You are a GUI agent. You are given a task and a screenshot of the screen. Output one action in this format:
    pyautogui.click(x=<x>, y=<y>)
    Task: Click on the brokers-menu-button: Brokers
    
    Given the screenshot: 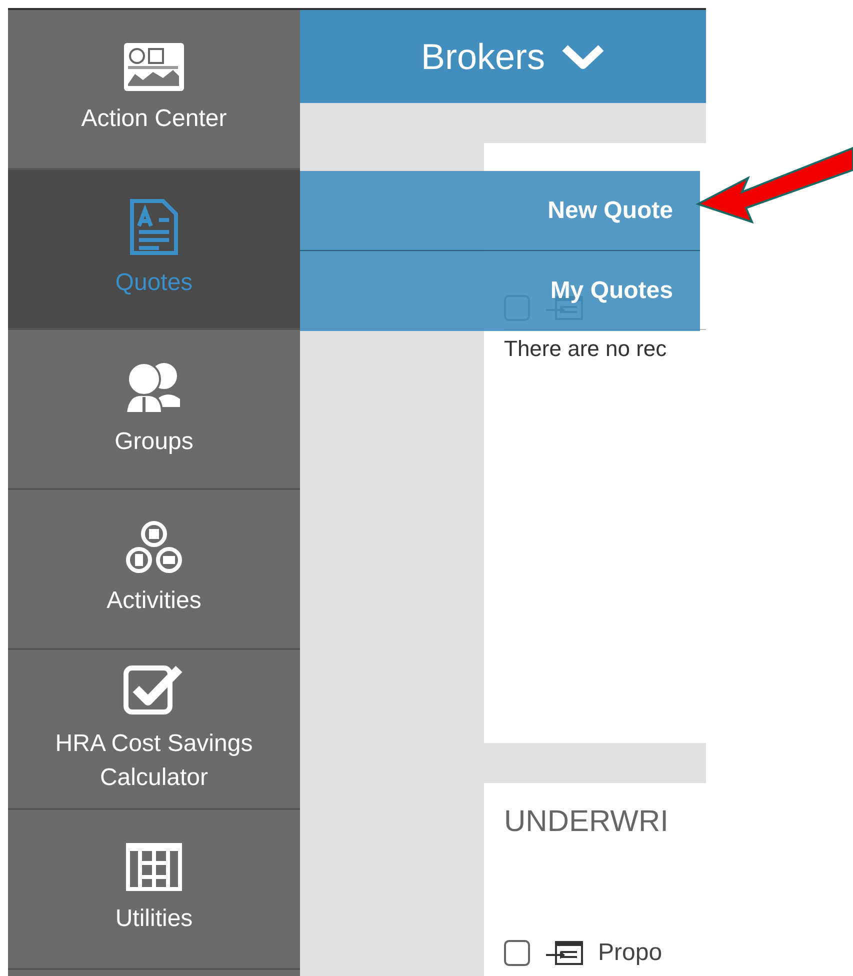 What is the action you would take?
    pyautogui.click(x=503, y=57)
    